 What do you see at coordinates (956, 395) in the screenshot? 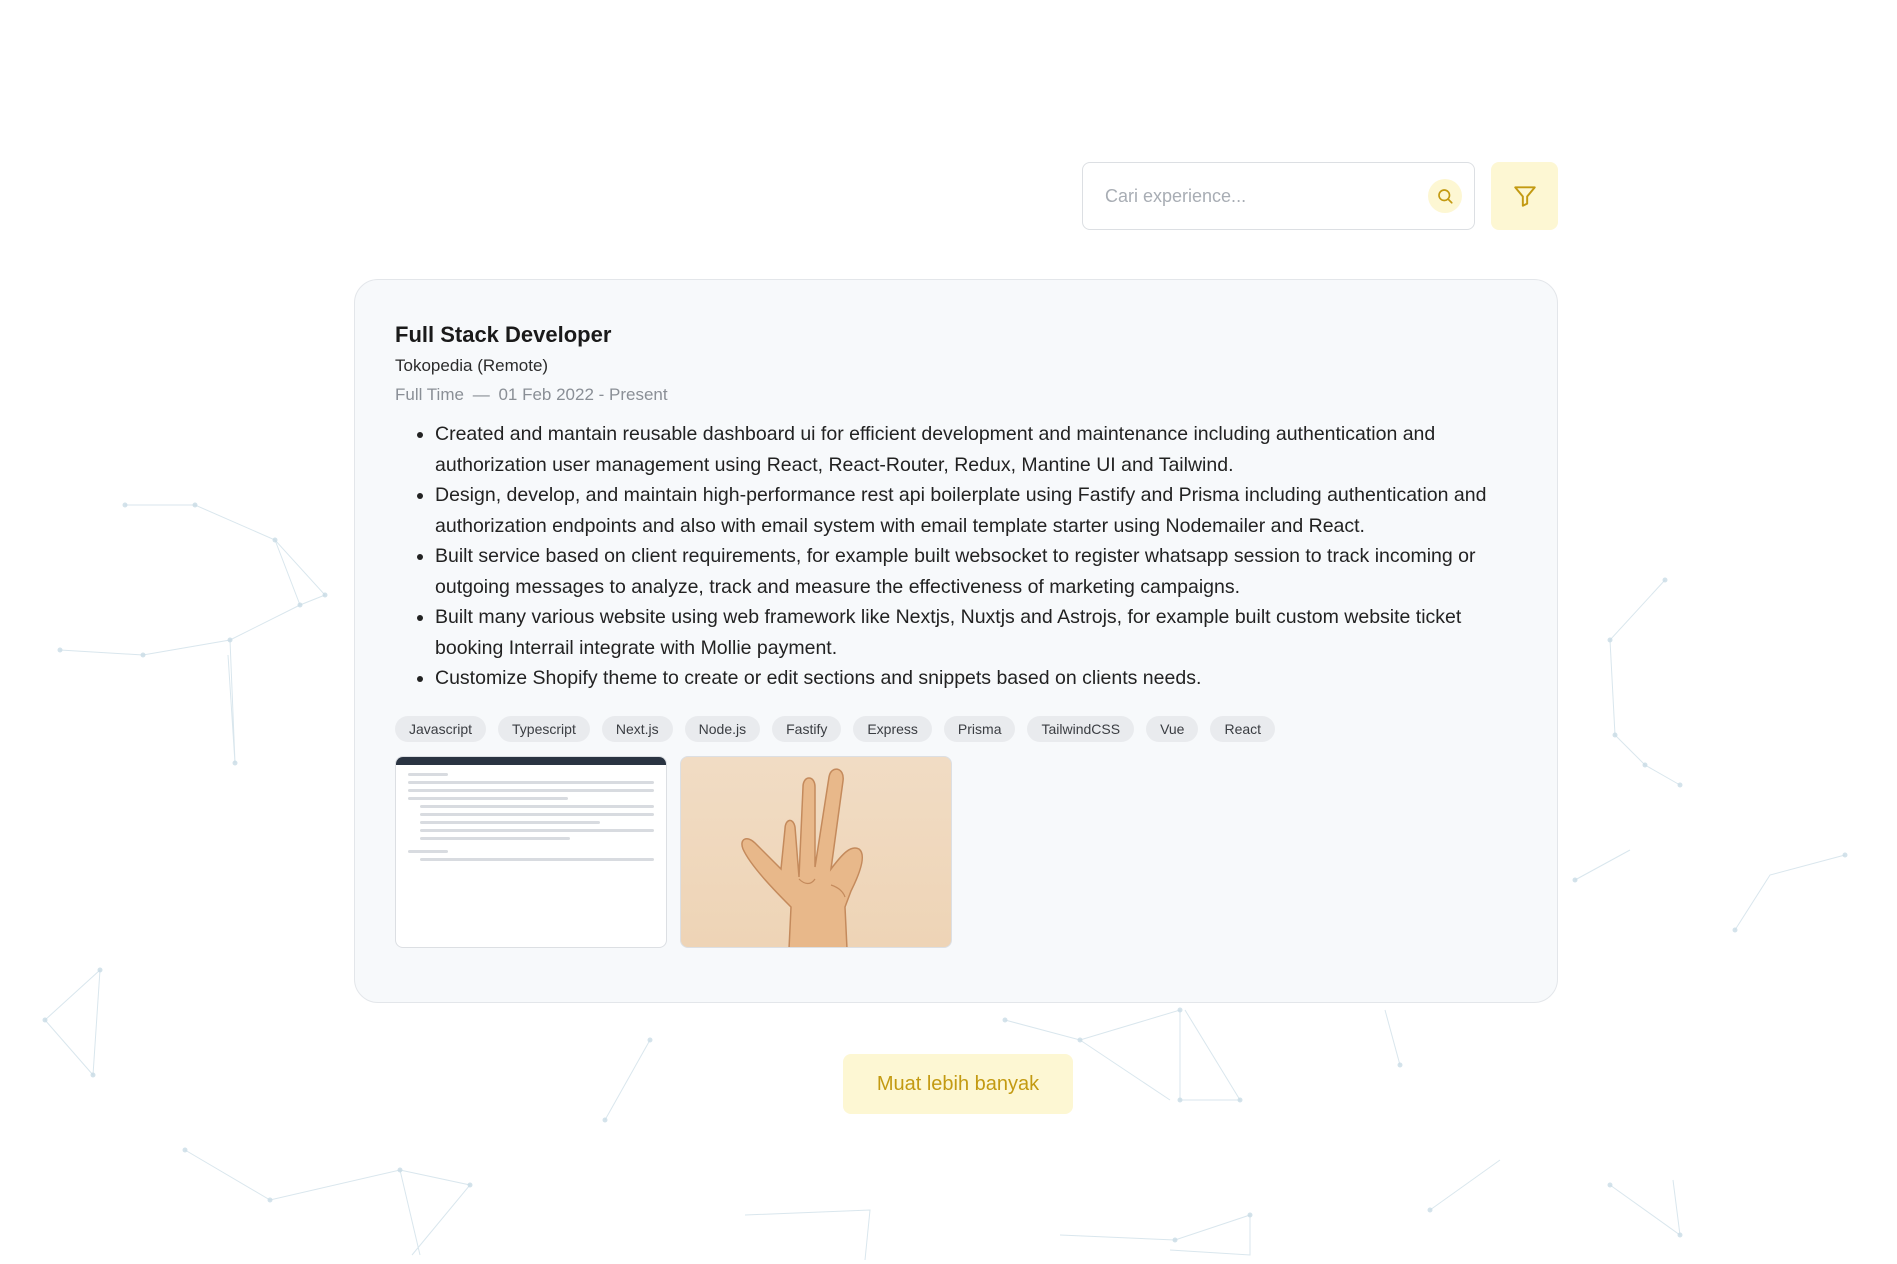
I see `employment-meta: Full Time — 01 Feb 2022 - Present` at bounding box center [956, 395].